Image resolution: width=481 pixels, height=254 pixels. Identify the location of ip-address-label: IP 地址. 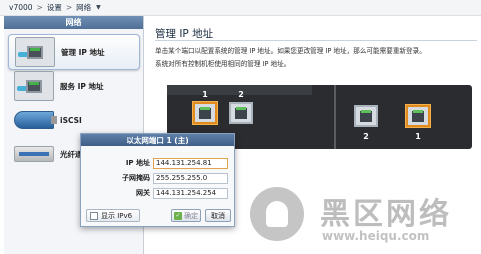
(137, 163).